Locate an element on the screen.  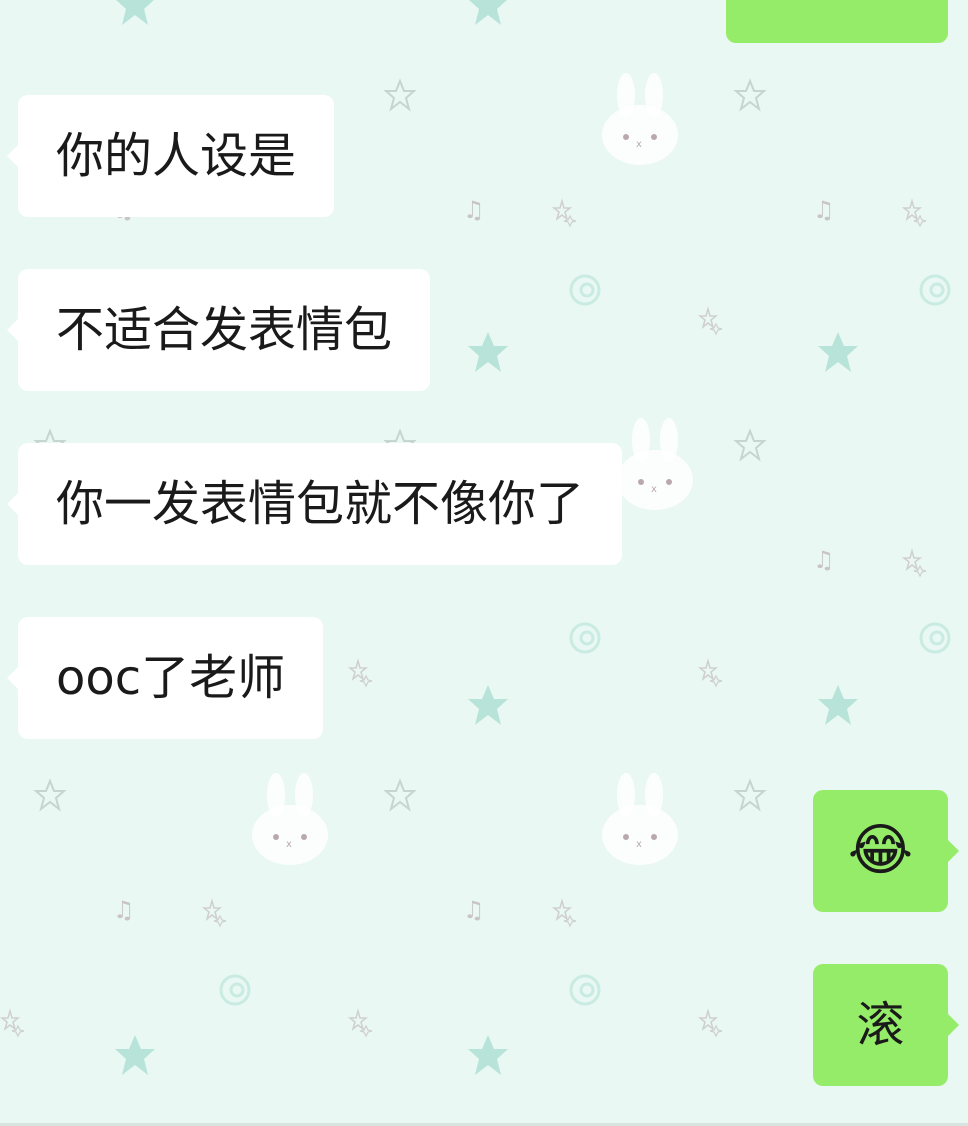
laughing-tears-emoji-icon: 😂 is located at coordinates (880, 850).